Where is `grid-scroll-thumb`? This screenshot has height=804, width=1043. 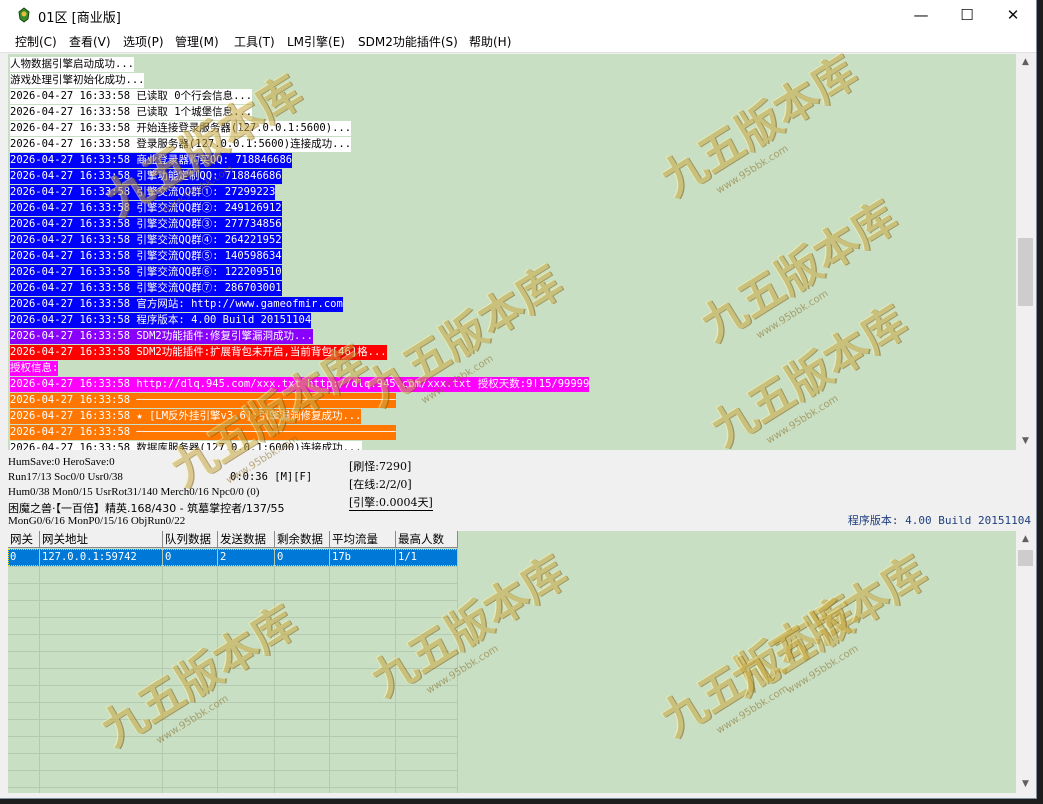 grid-scroll-thumb is located at coordinates (1025, 558).